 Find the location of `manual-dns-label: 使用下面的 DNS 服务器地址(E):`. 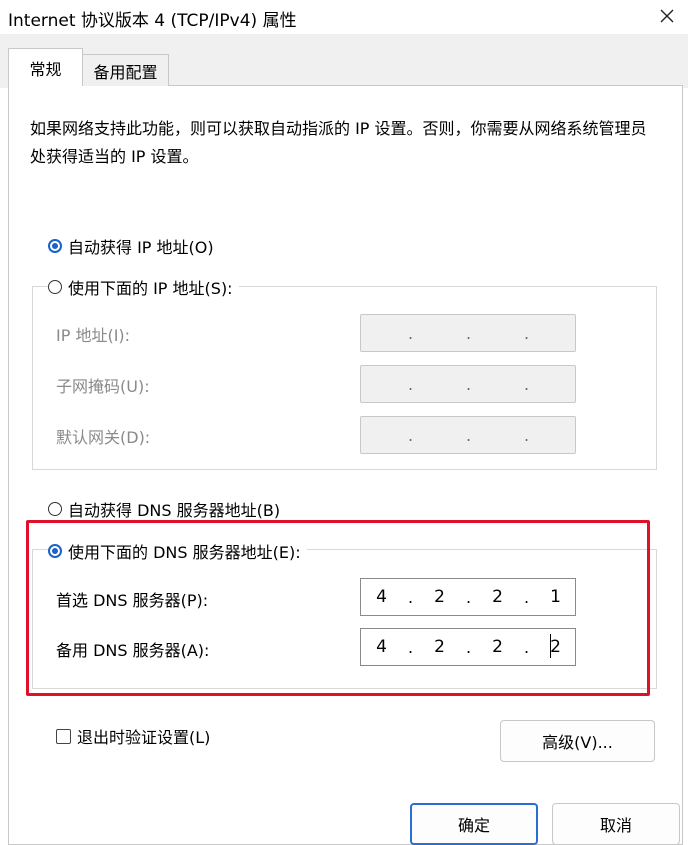

manual-dns-label: 使用下面的 DNS 服务器地址(E): is located at coordinates (184, 552).